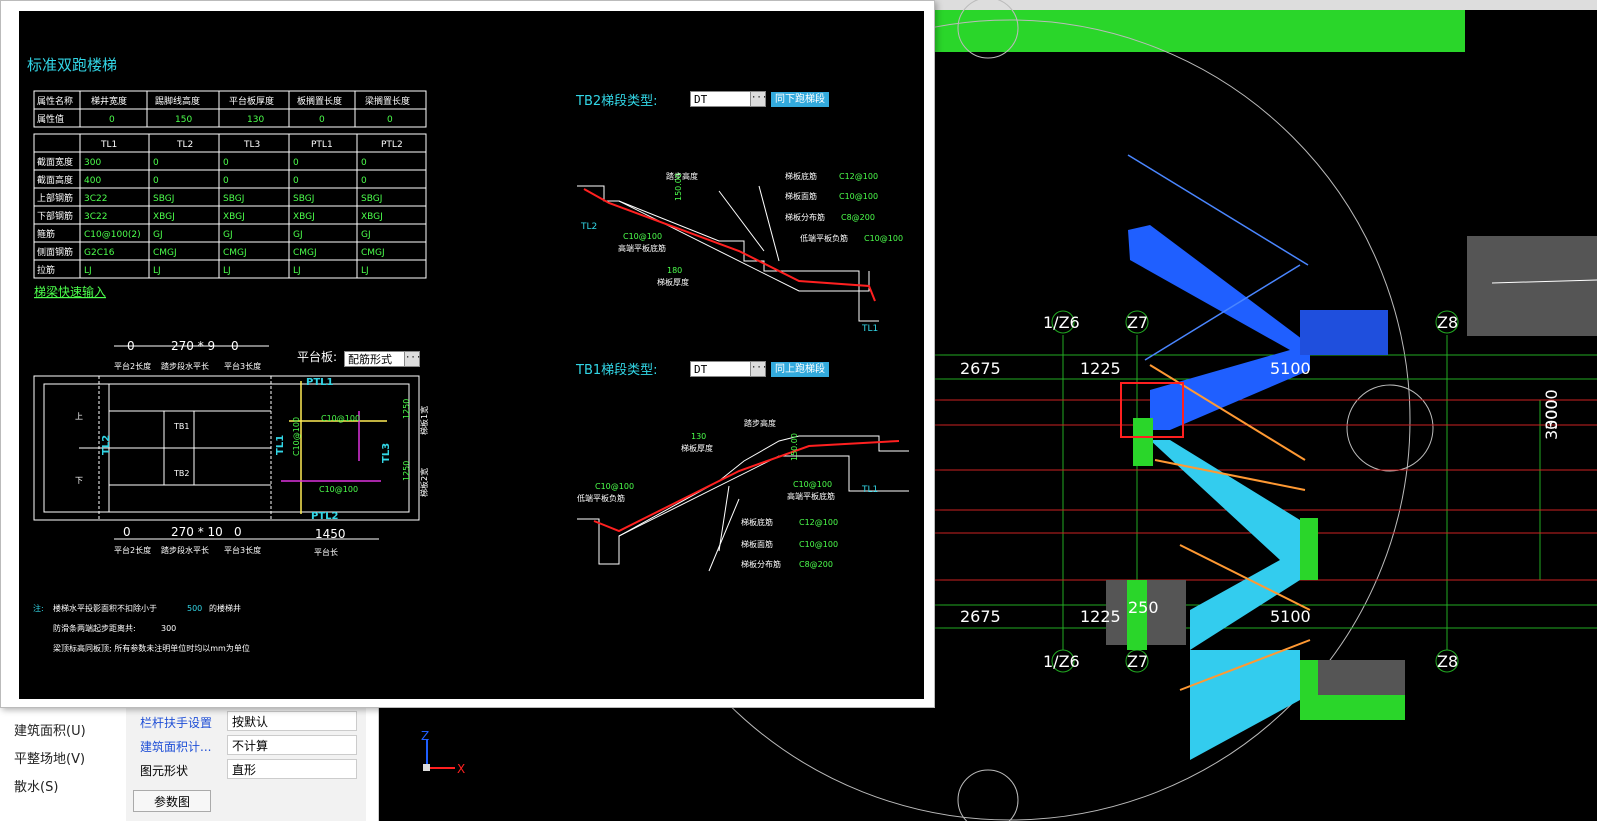 This screenshot has width=1597, height=821. What do you see at coordinates (824, 238) in the screenshot?
I see `tb2-label: 低端平板负筋` at bounding box center [824, 238].